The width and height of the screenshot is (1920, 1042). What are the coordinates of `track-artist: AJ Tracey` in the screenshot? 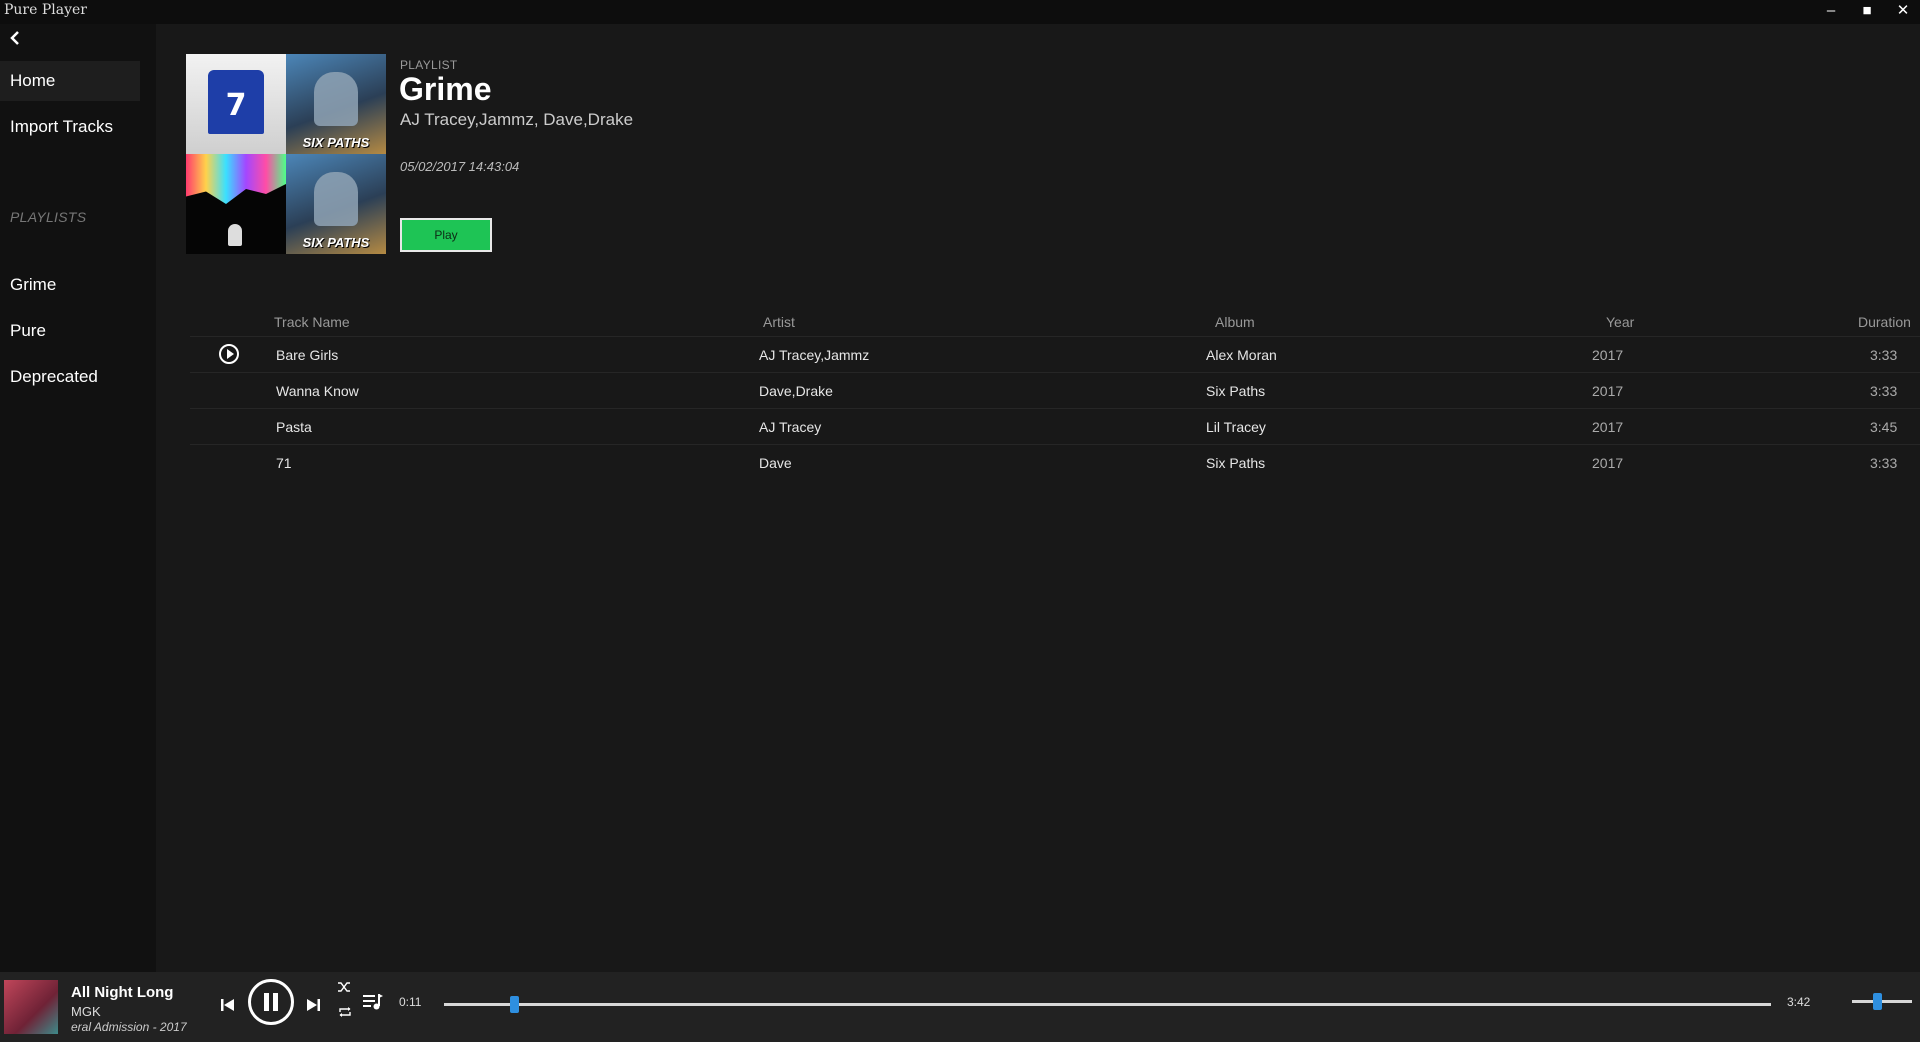 It's located at (790, 427).